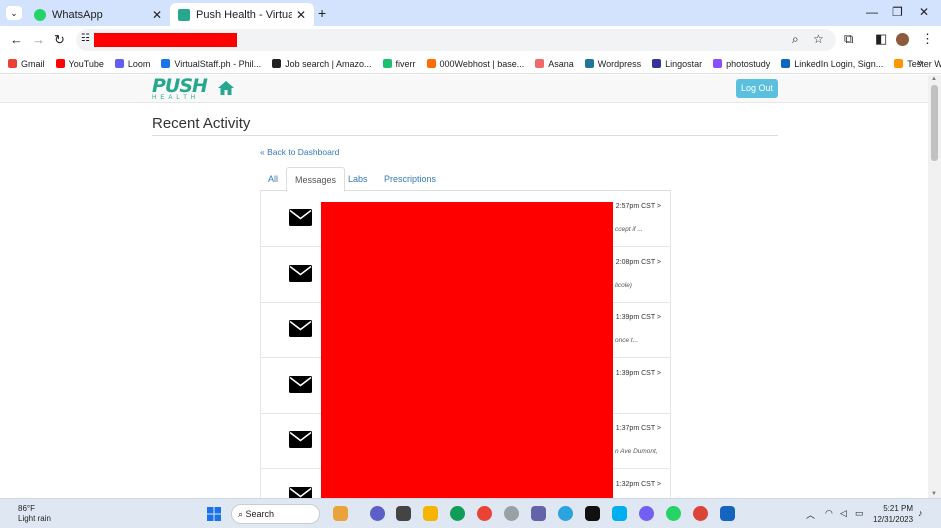 This screenshot has width=941, height=528. I want to click on zoom-icon: ⌕, so click(795, 39).